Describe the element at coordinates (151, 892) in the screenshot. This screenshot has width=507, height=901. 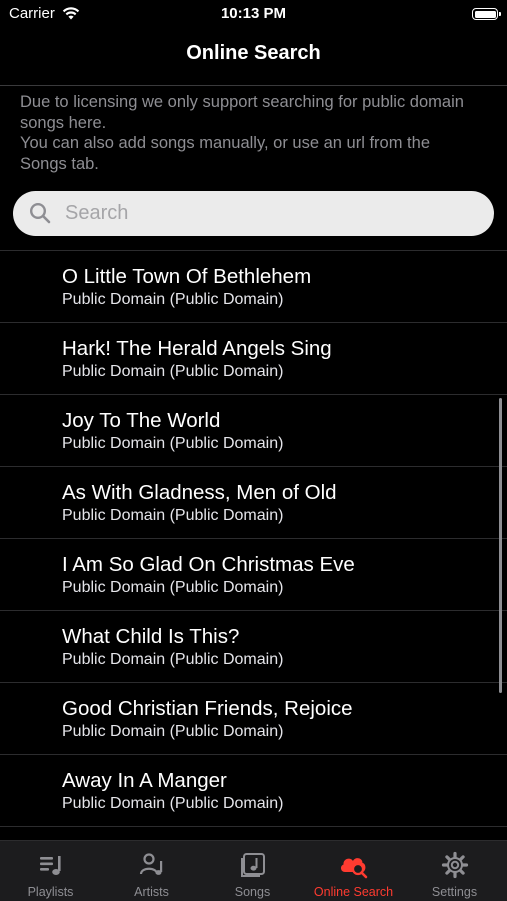
I see `tab-label: Artists` at that location.